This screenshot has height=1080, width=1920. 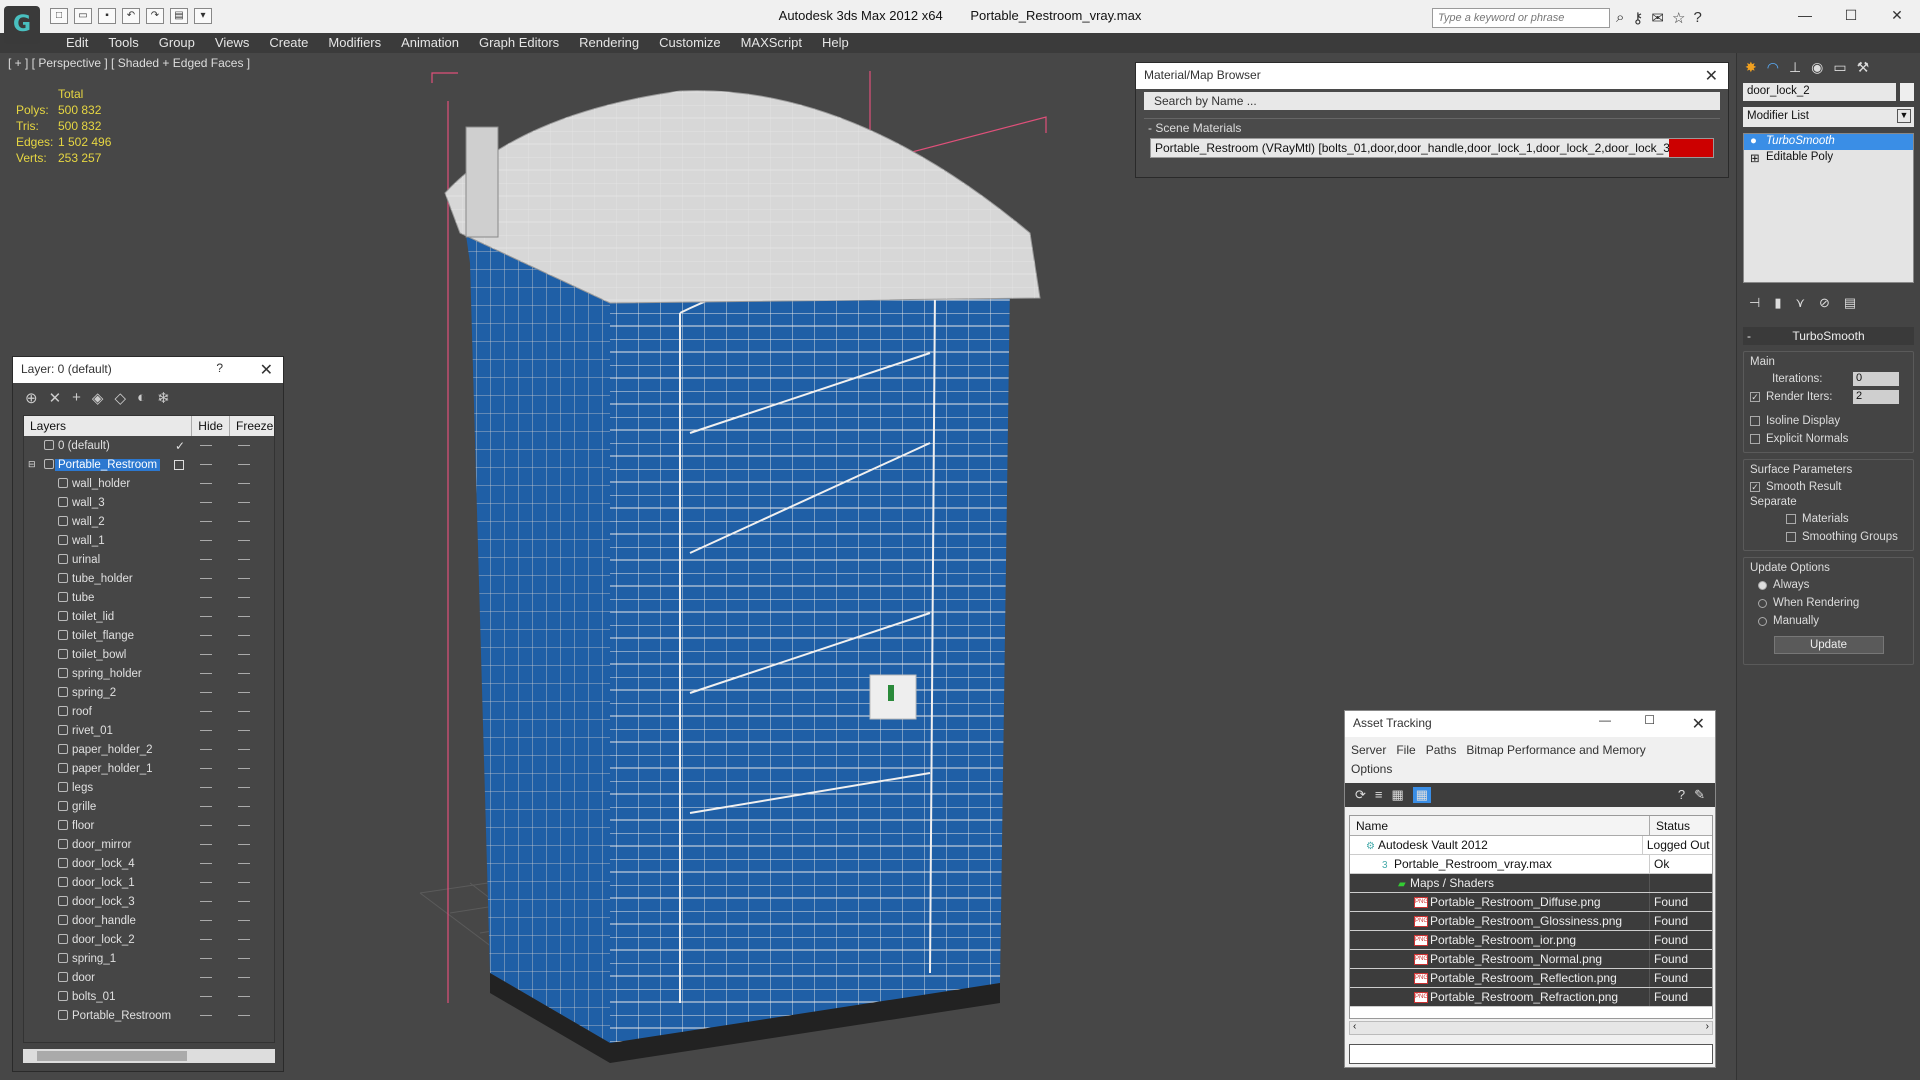 What do you see at coordinates (149, 901) in the screenshot?
I see `layer-object-row: door_lock_3` at bounding box center [149, 901].